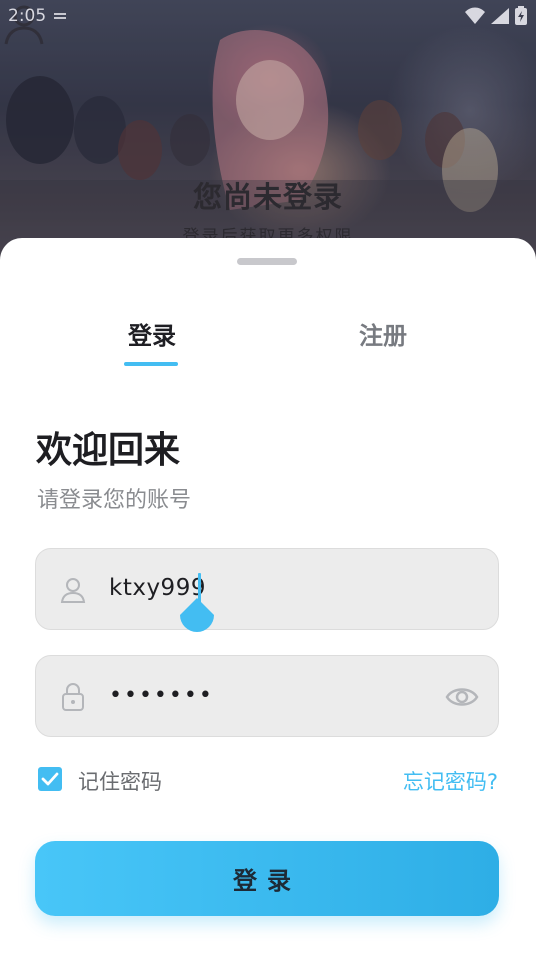 This screenshot has width=536, height=956. What do you see at coordinates (120, 781) in the screenshot?
I see `remember-password-label: 记住密码` at bounding box center [120, 781].